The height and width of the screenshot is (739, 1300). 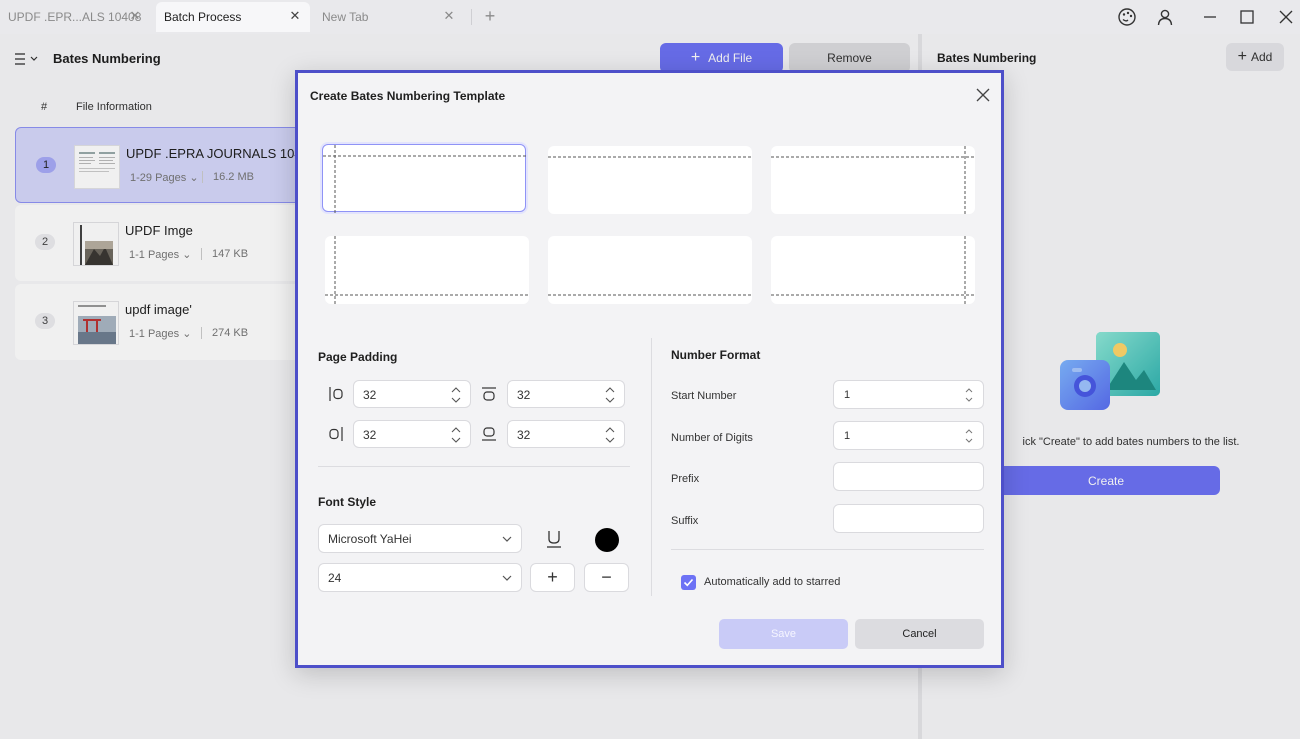 What do you see at coordinates (651, 467) in the screenshot?
I see `column-divider` at bounding box center [651, 467].